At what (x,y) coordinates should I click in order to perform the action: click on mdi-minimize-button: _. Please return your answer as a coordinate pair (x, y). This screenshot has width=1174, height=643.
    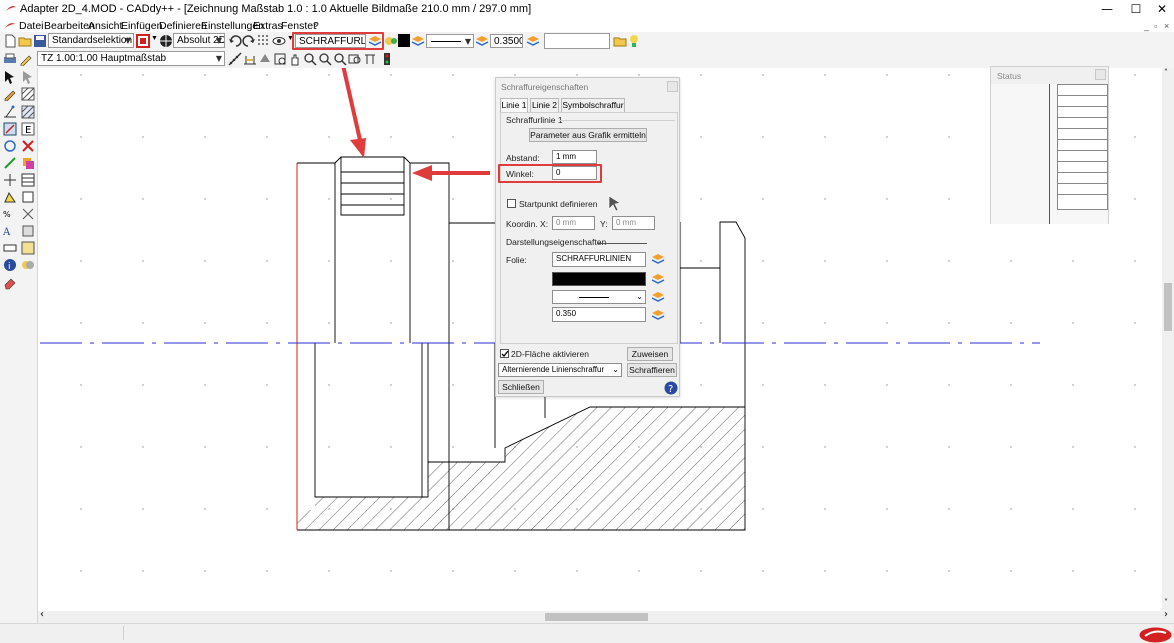
    Looking at the image, I should click on (1146, 26).